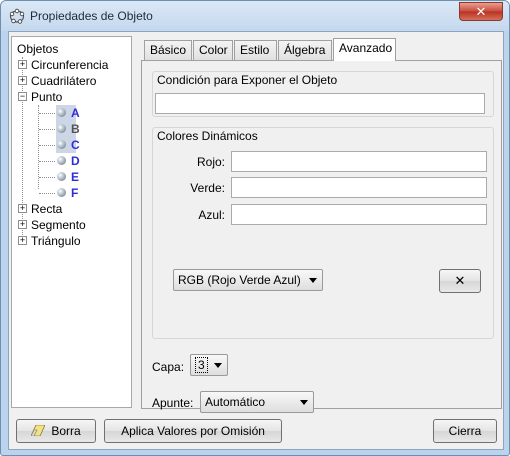 The image size is (510, 456). Describe the element at coordinates (75, 193) in the screenshot. I see `point-label: F` at that location.